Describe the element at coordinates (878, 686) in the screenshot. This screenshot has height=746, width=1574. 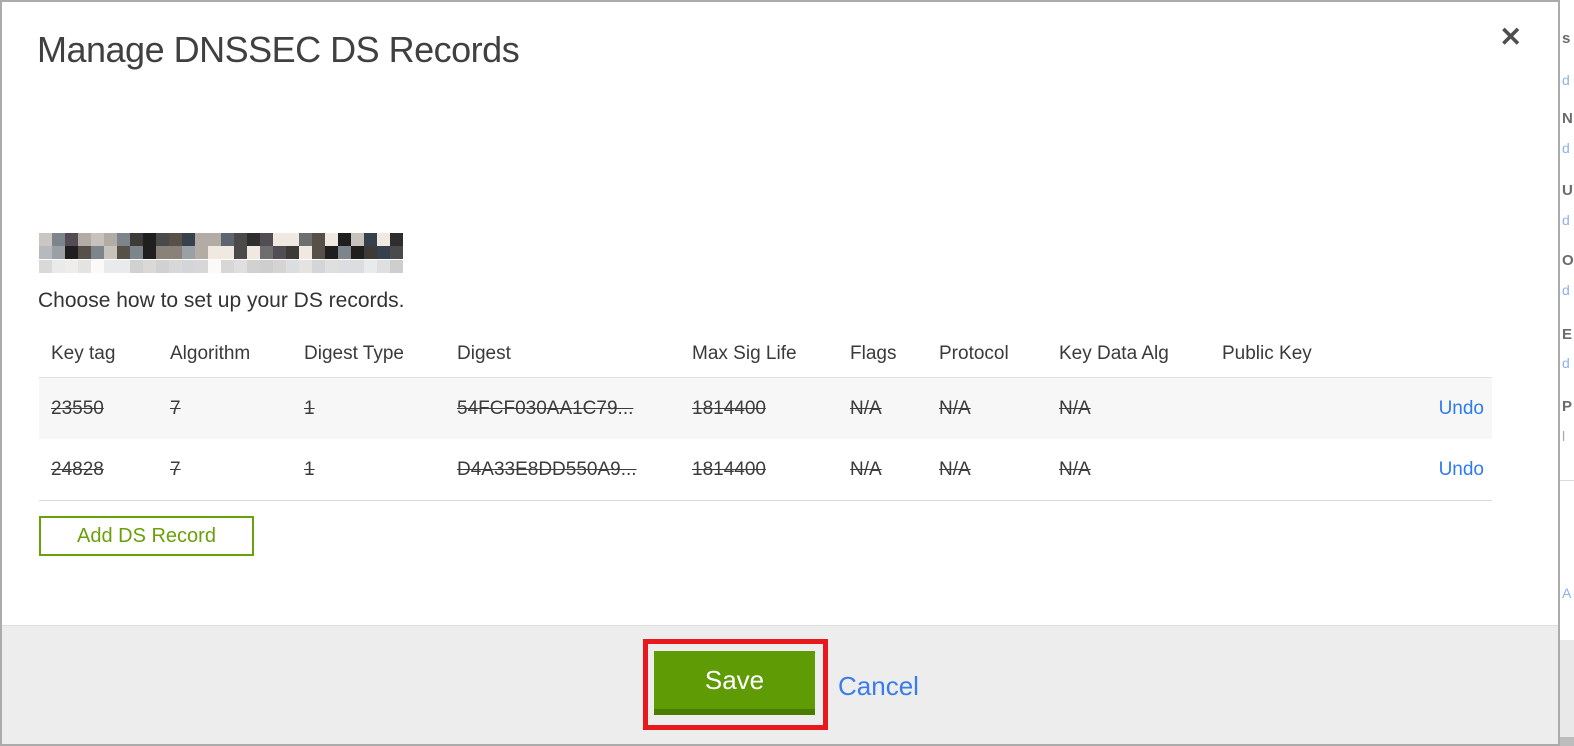
I see `cancel-link: Cancel` at that location.